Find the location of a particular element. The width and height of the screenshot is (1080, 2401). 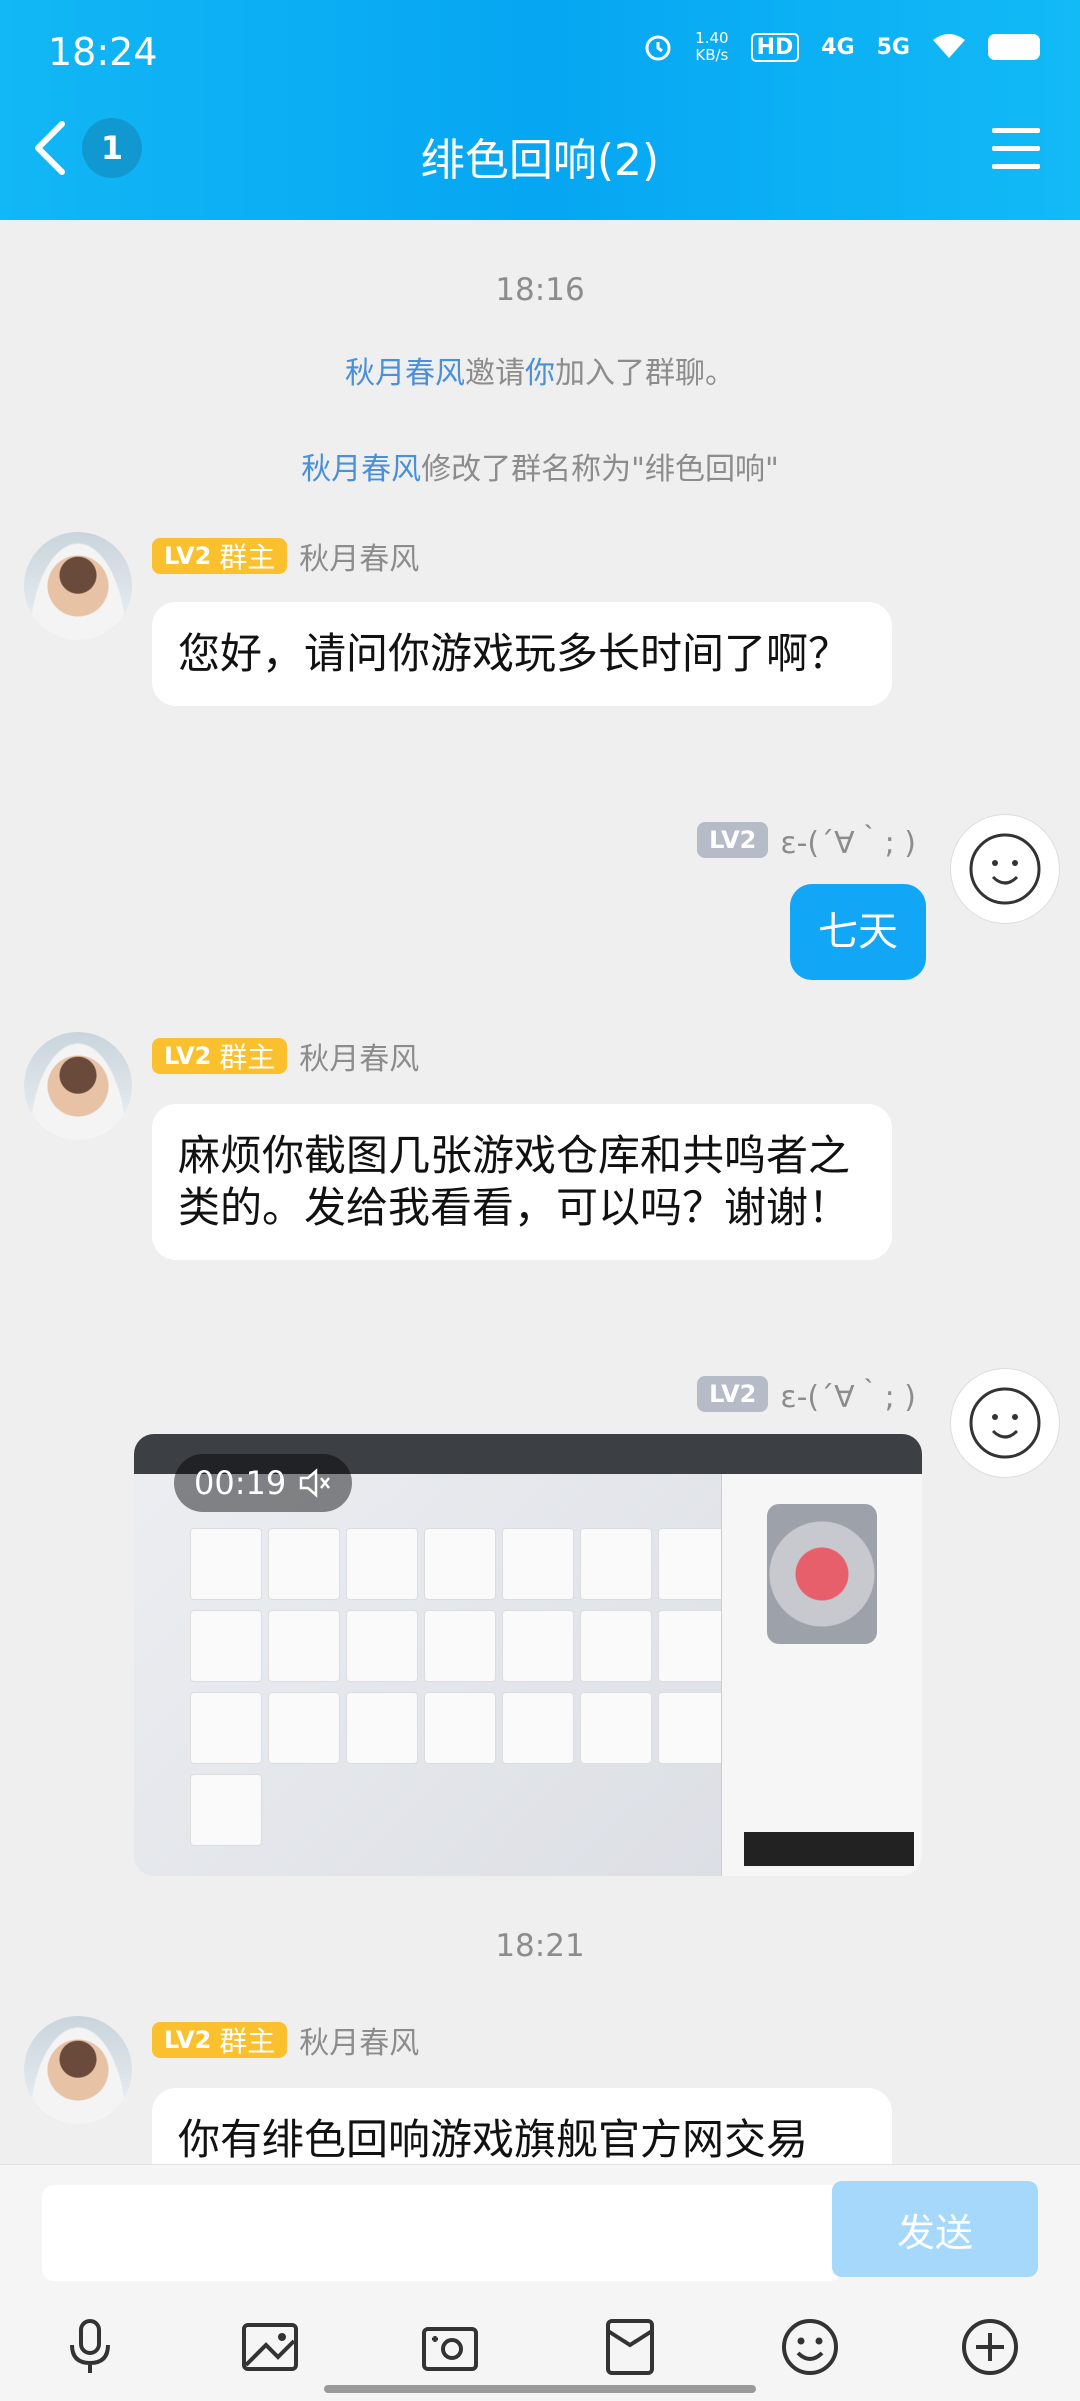

signal-4g-icon: 4G is located at coordinates (838, 47).